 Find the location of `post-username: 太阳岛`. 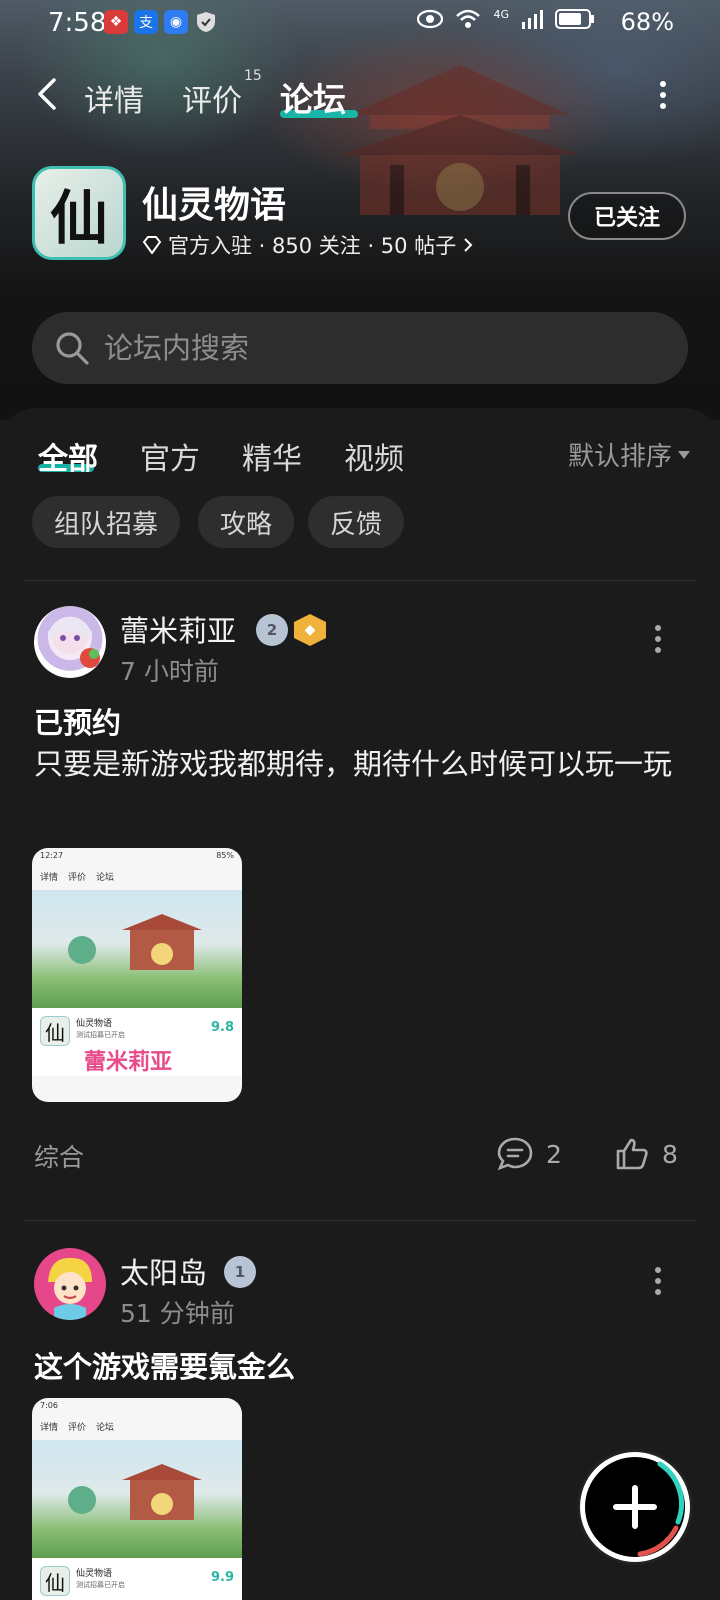

post-username: 太阳岛 is located at coordinates (163, 1271).